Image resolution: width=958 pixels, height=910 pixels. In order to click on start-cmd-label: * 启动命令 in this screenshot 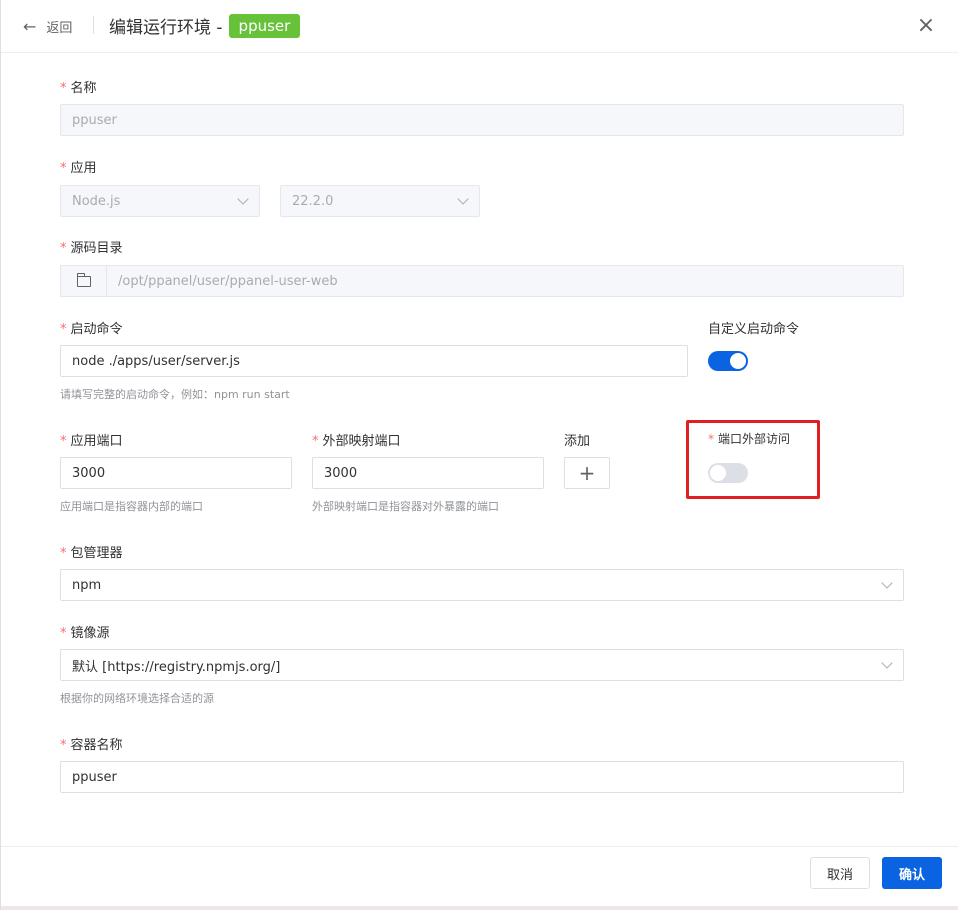, I will do `click(91, 329)`.